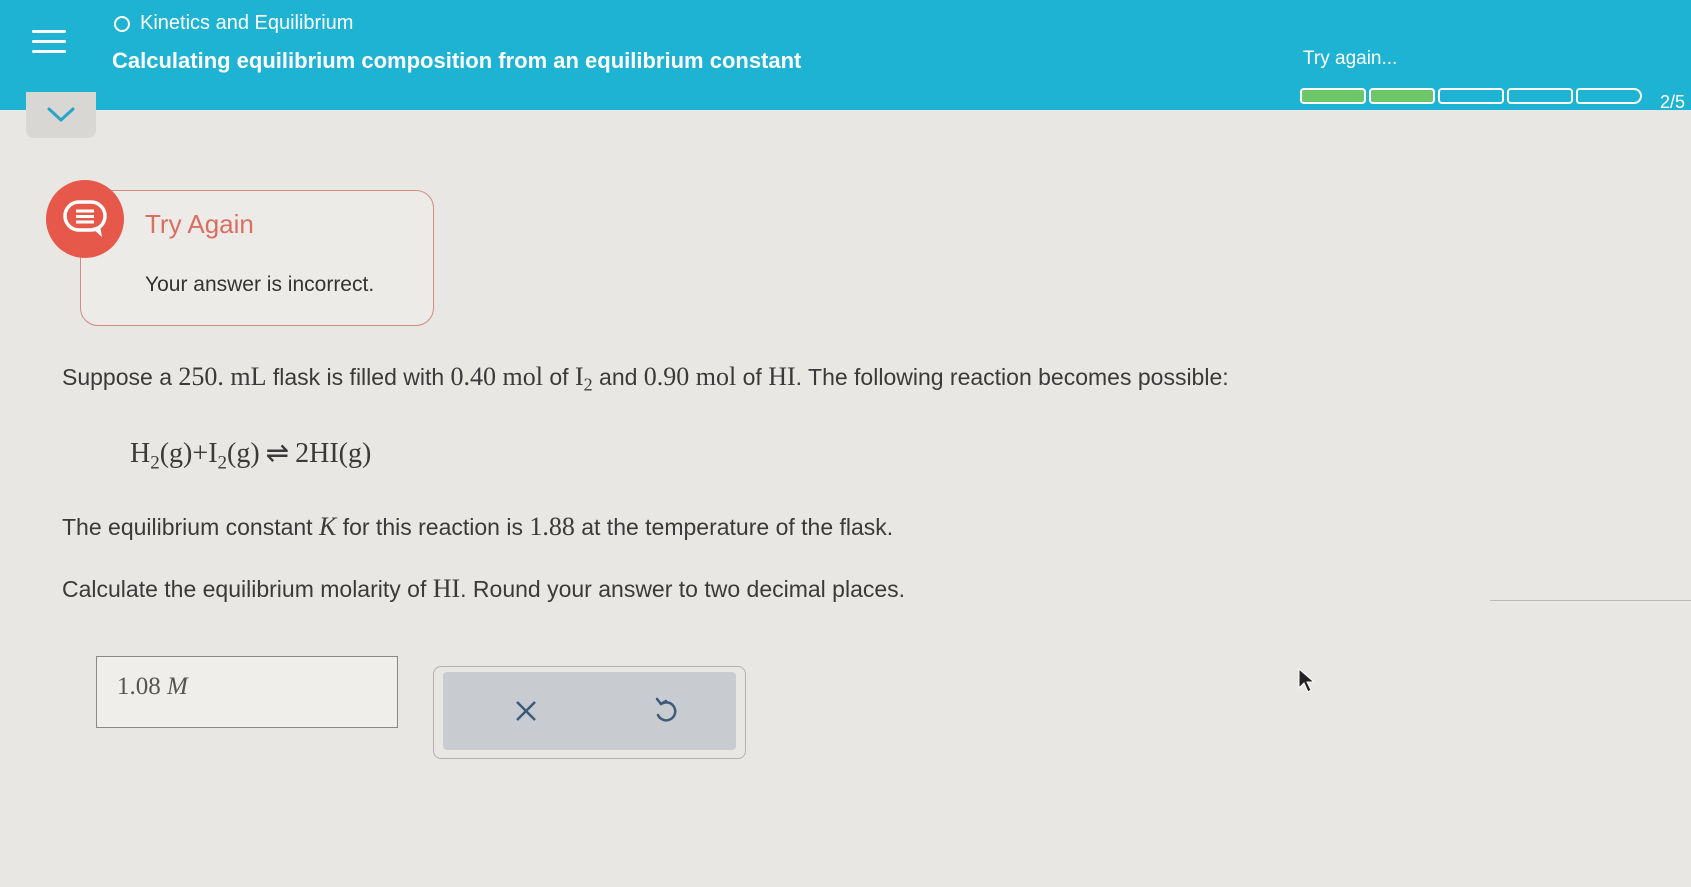  What do you see at coordinates (213, 453) in the screenshot?
I see `equation-part: I` at bounding box center [213, 453].